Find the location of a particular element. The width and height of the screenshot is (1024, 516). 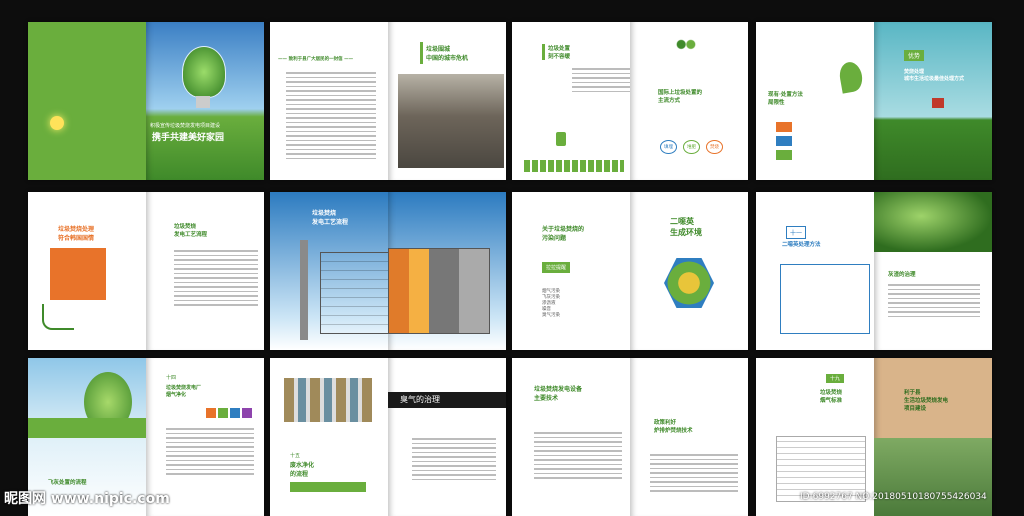

leaf-photo is located at coordinates (933, 222).